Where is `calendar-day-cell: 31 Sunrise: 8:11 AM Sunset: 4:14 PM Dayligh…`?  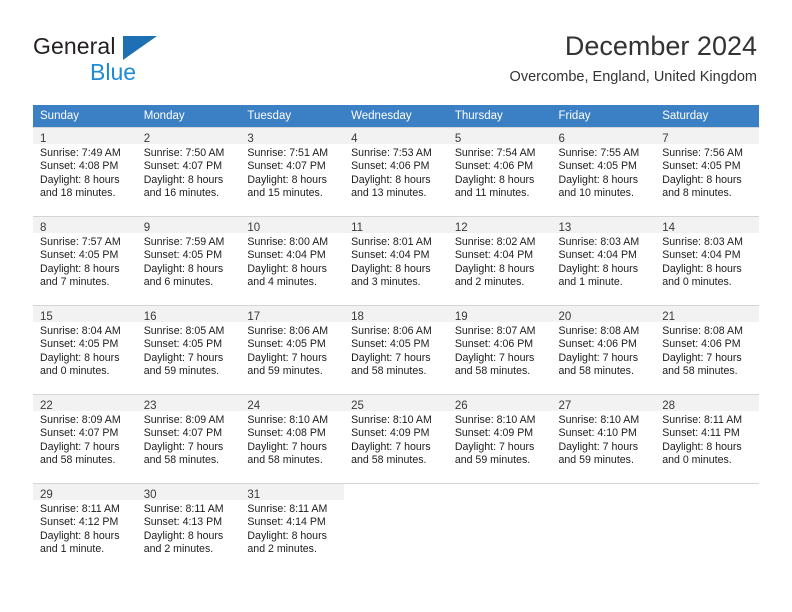
calendar-day-cell: 31 Sunrise: 8:11 AM Sunset: 4:14 PM Dayligh… is located at coordinates (292, 527).